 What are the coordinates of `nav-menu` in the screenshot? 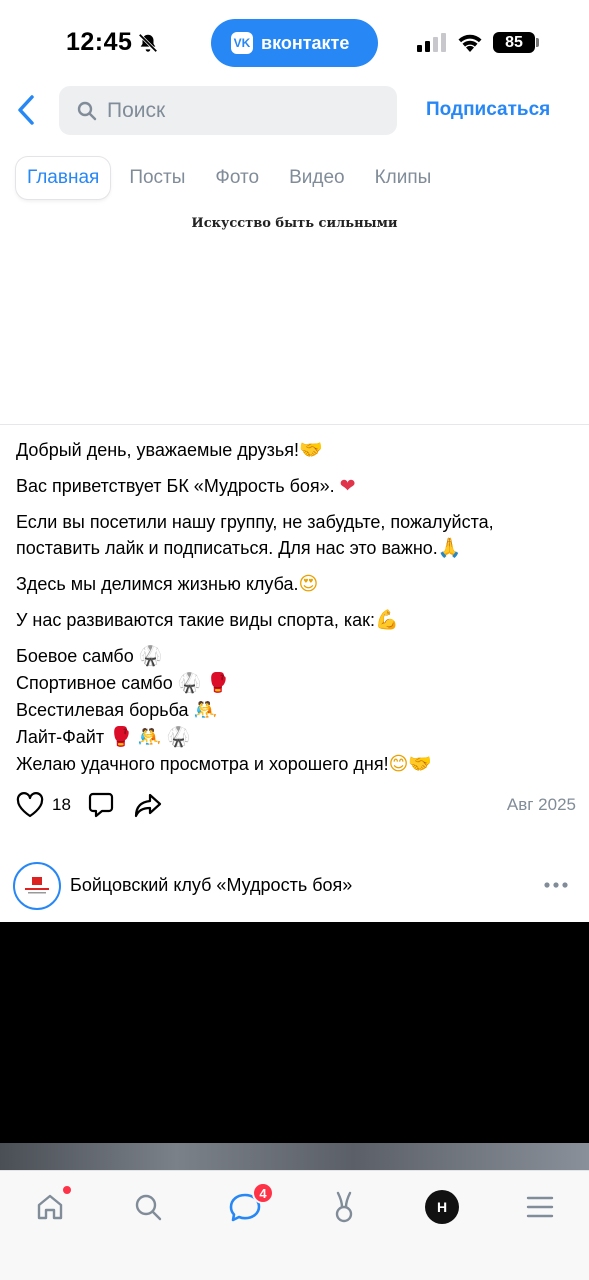 It's located at (540, 1207).